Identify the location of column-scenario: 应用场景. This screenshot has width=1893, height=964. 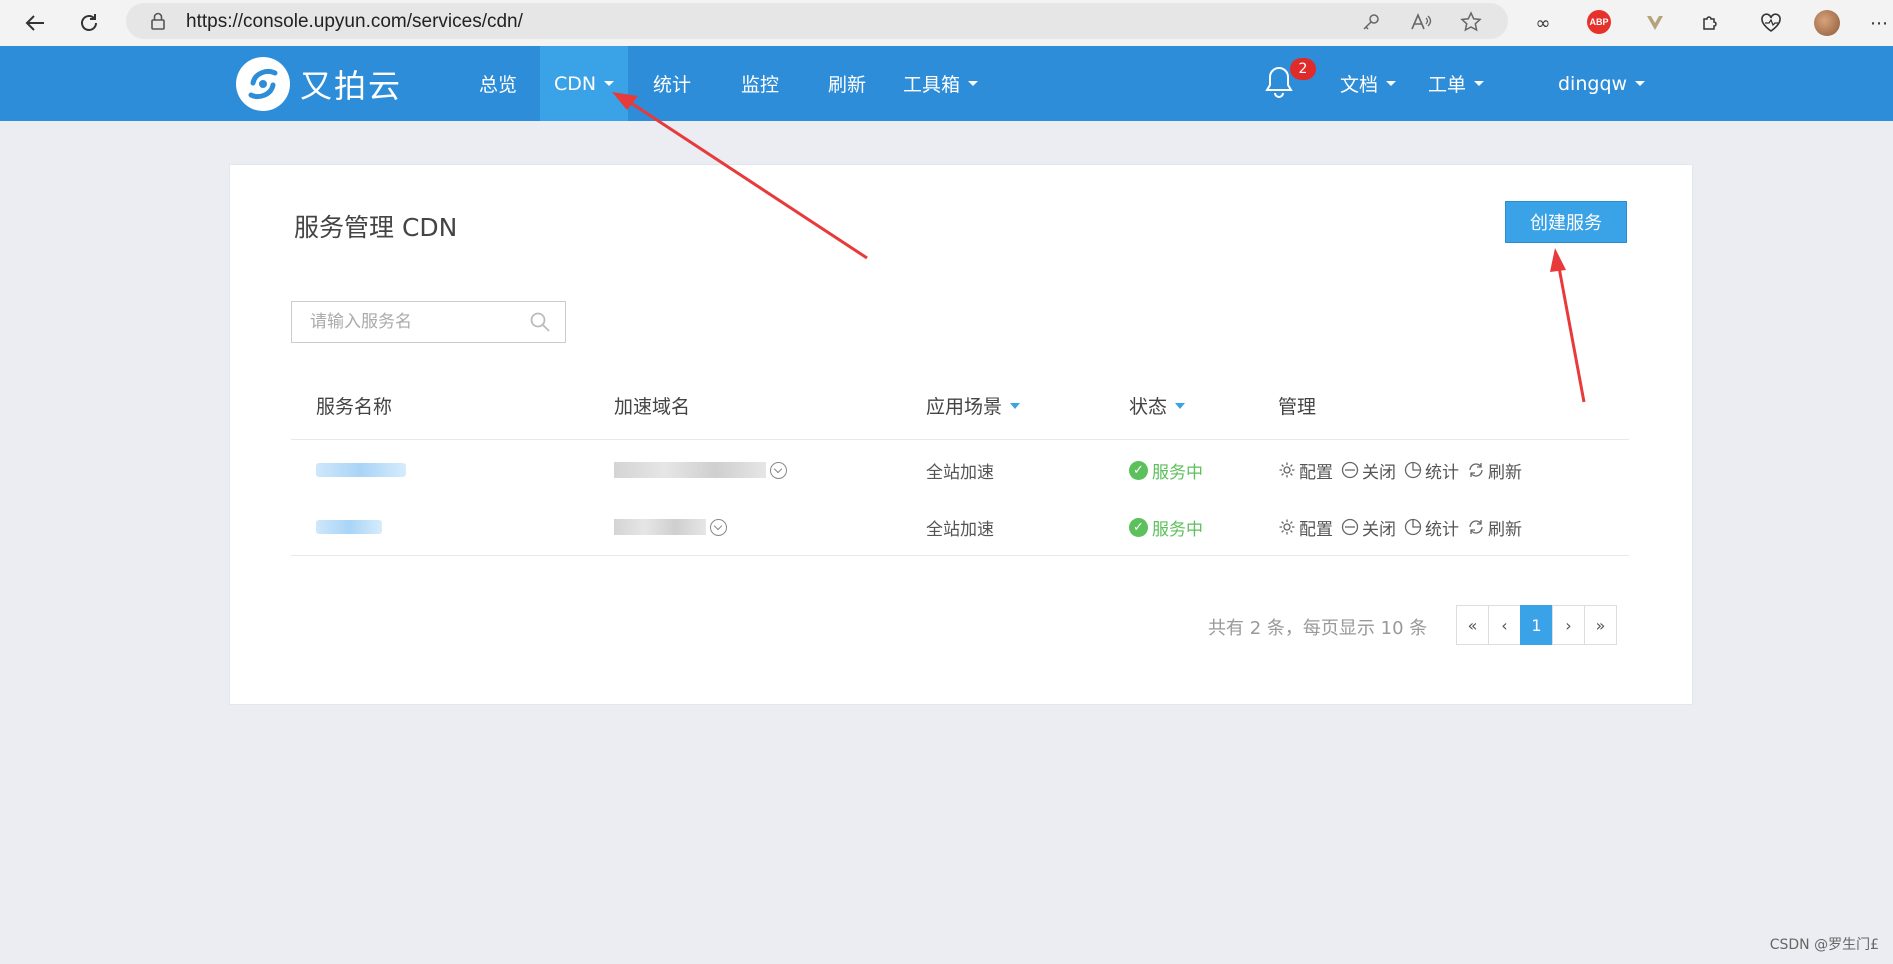
(973, 405).